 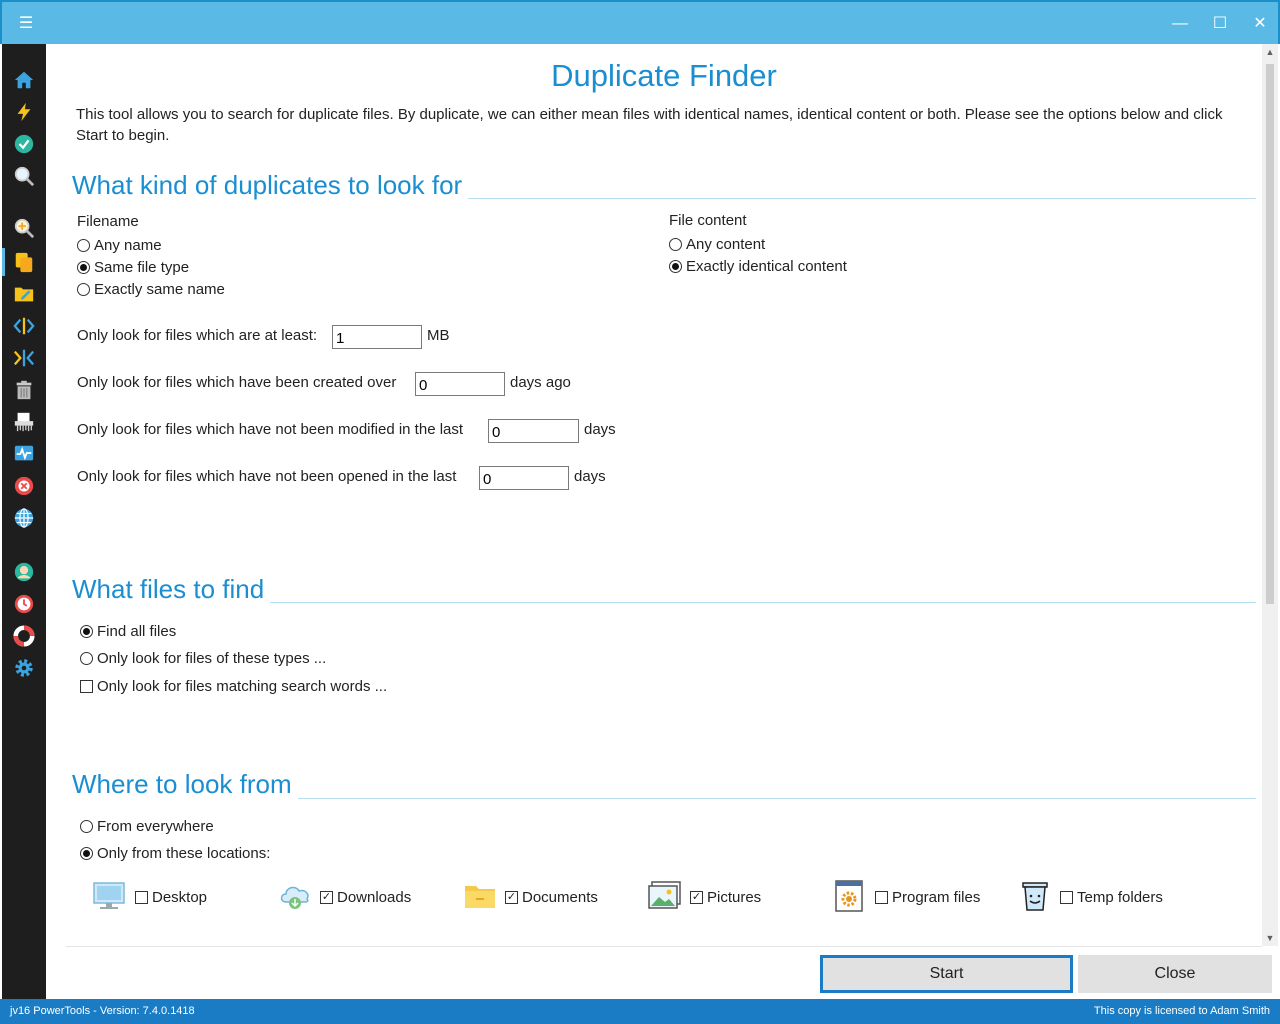 What do you see at coordinates (734, 897) in the screenshot?
I see `checkbox-label: Pictures` at bounding box center [734, 897].